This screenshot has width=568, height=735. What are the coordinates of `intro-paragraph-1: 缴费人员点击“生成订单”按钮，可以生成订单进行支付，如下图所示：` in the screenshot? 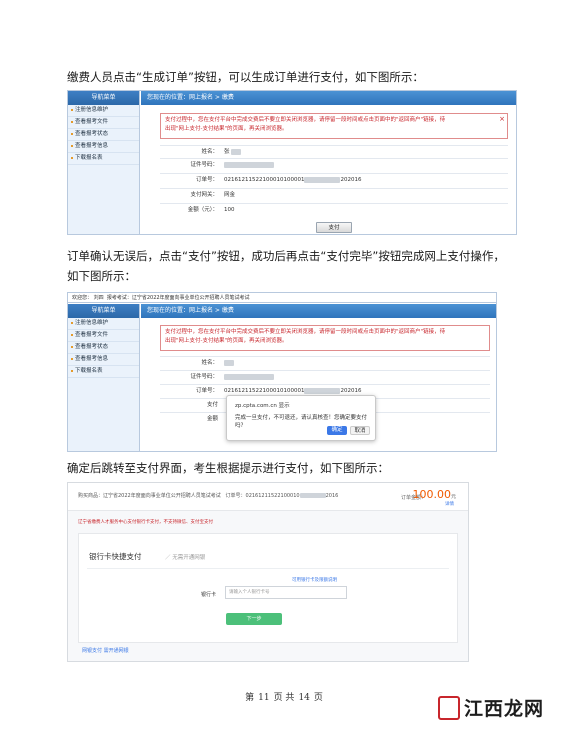 It's located at (245, 77).